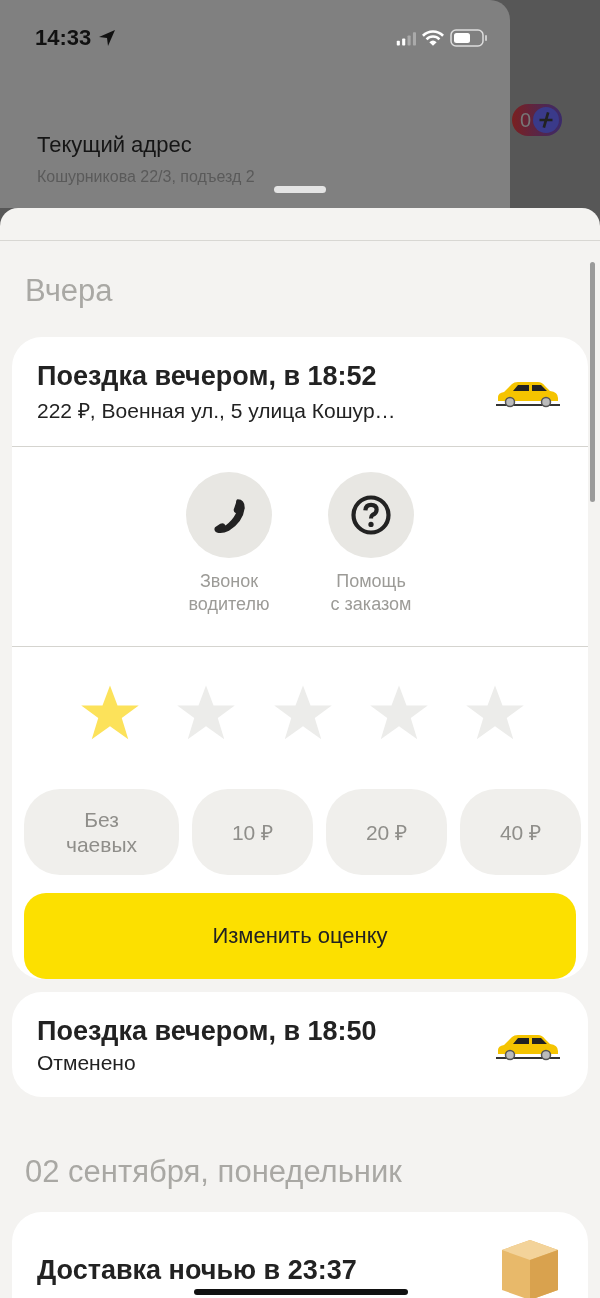  What do you see at coordinates (101, 832) in the screenshot?
I see `tip-option: Без чаевых` at bounding box center [101, 832].